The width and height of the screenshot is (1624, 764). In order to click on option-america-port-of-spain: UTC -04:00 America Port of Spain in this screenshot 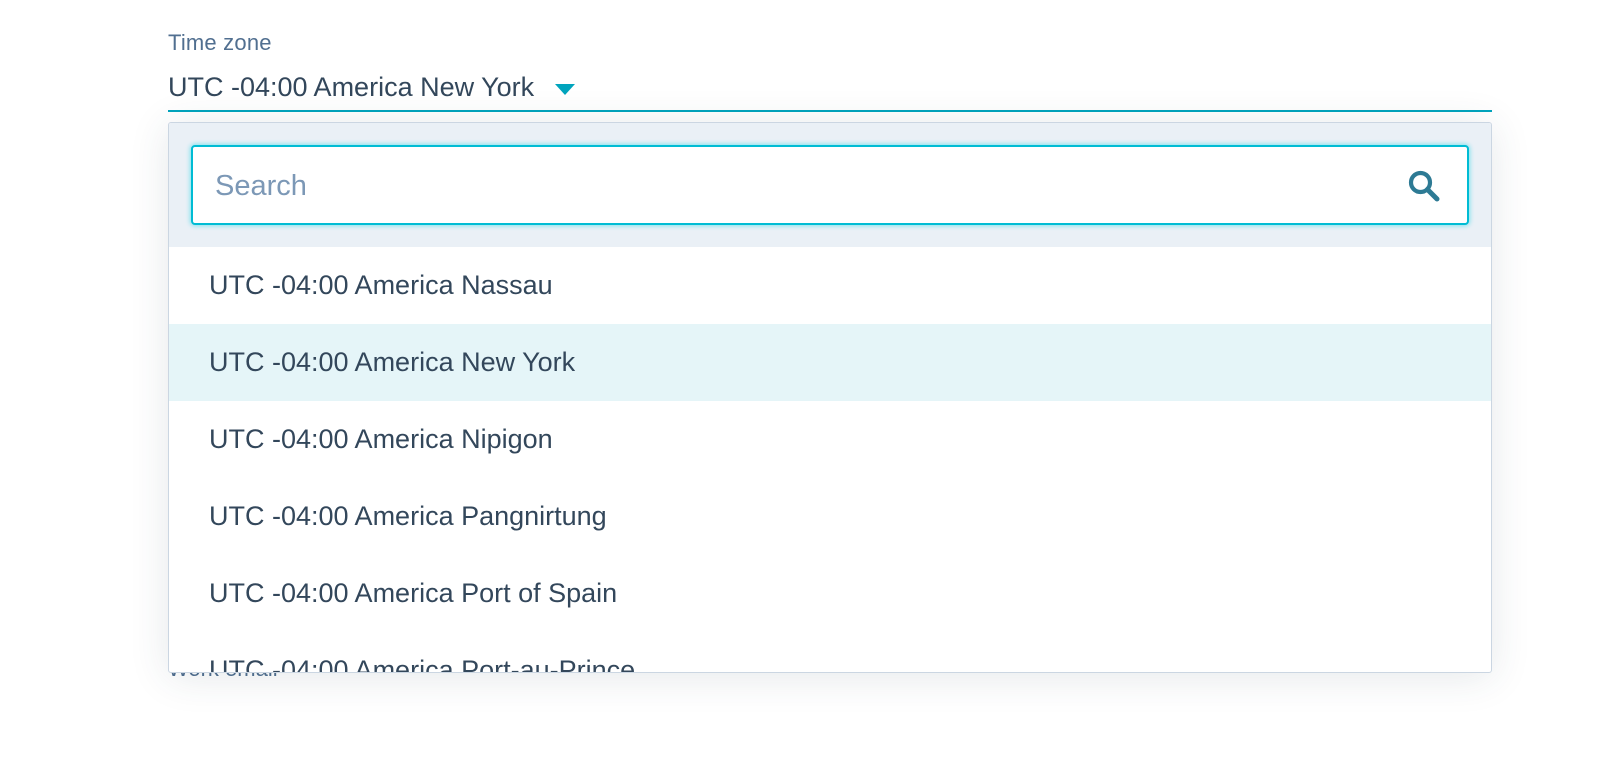, I will do `click(830, 593)`.